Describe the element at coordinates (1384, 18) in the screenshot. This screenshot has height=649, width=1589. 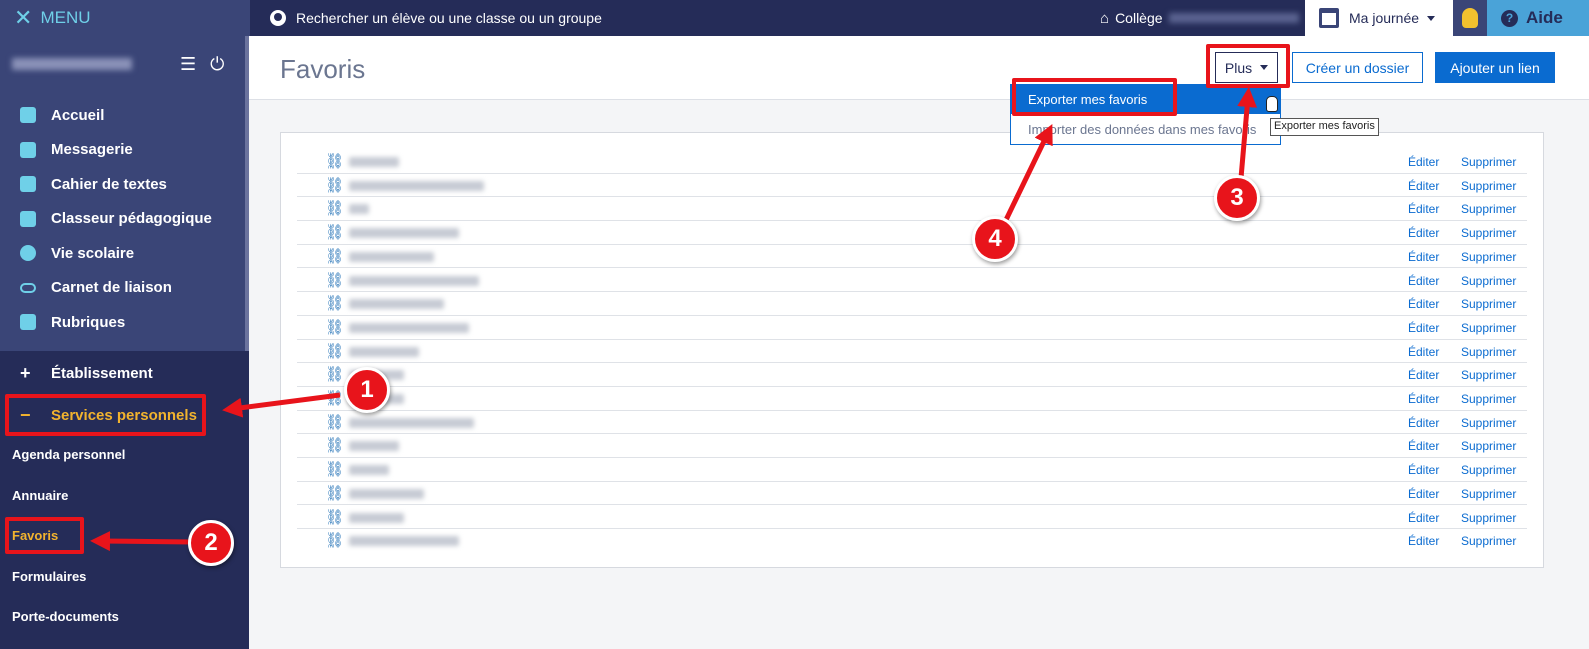
I see `ma-journee-label: Ma journée` at that location.